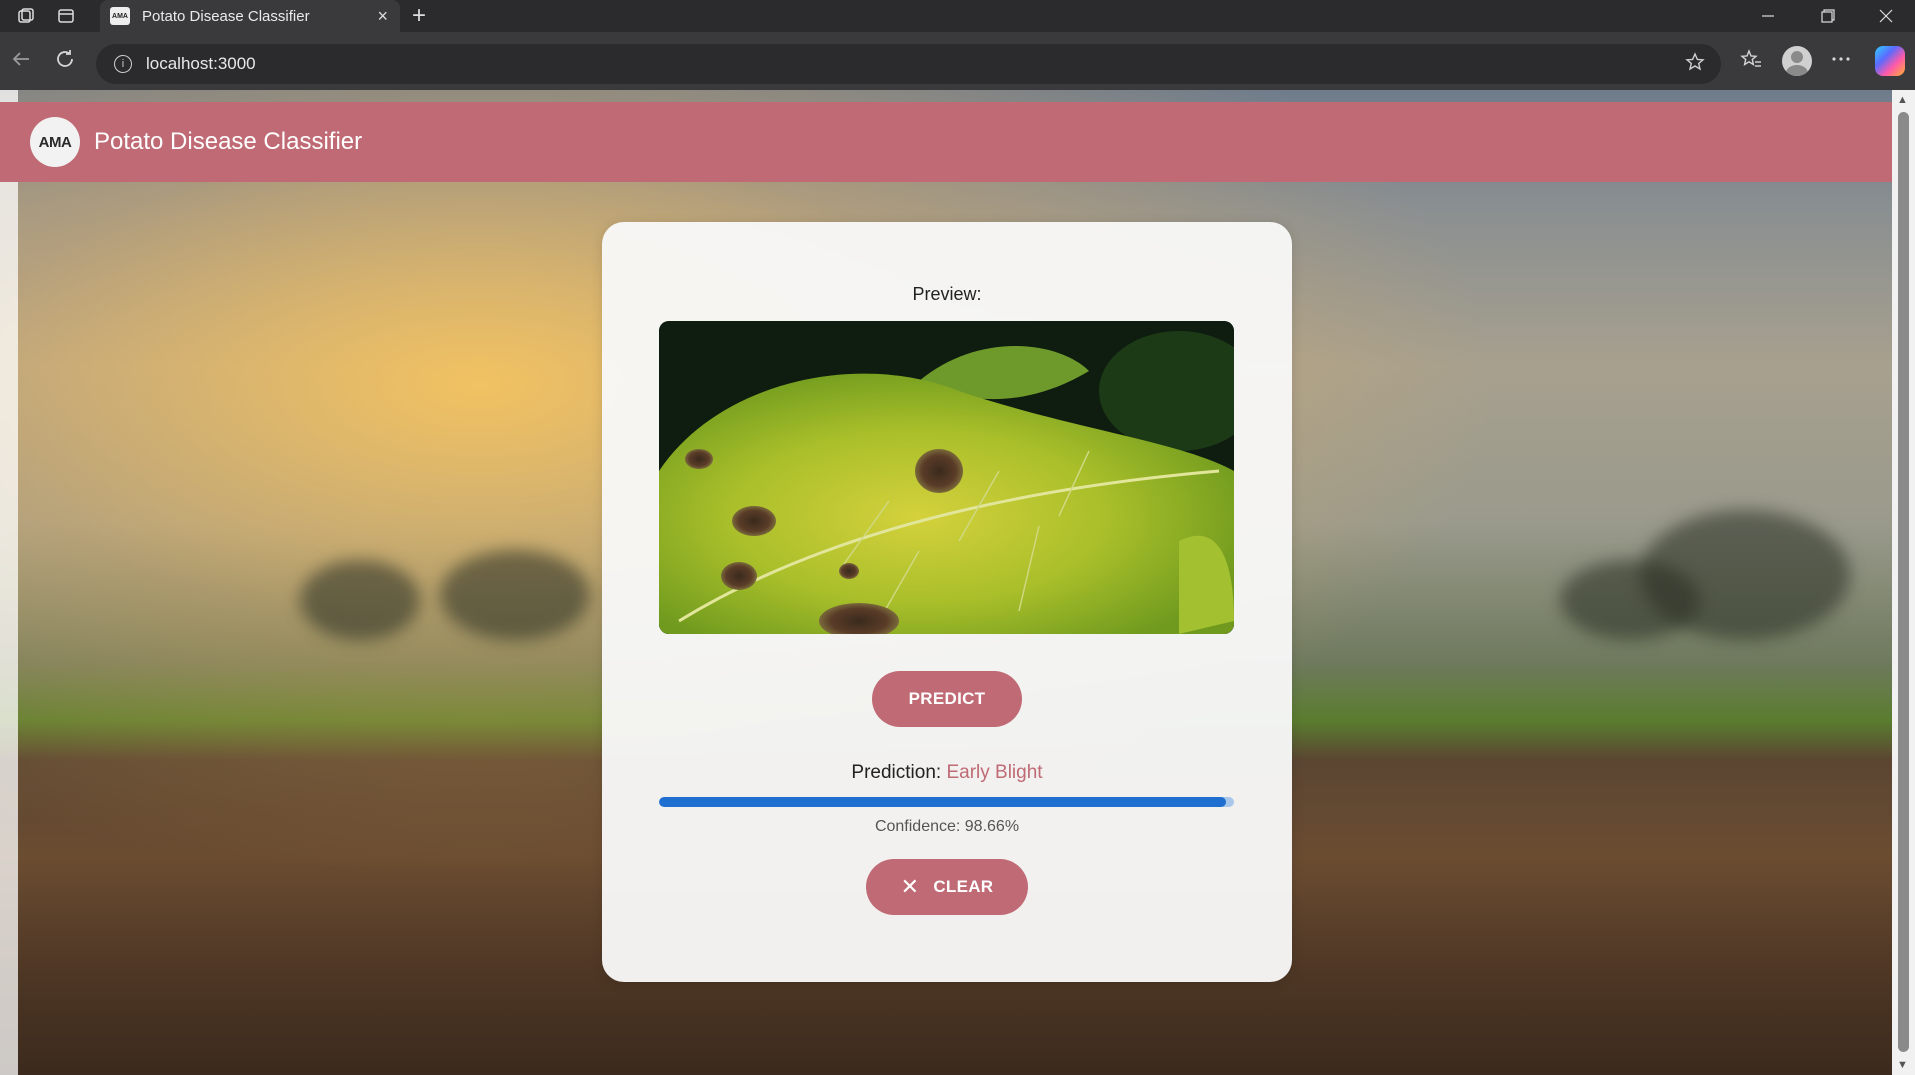  Describe the element at coordinates (120, 16) in the screenshot. I see `tab-favicon: AMA` at that location.